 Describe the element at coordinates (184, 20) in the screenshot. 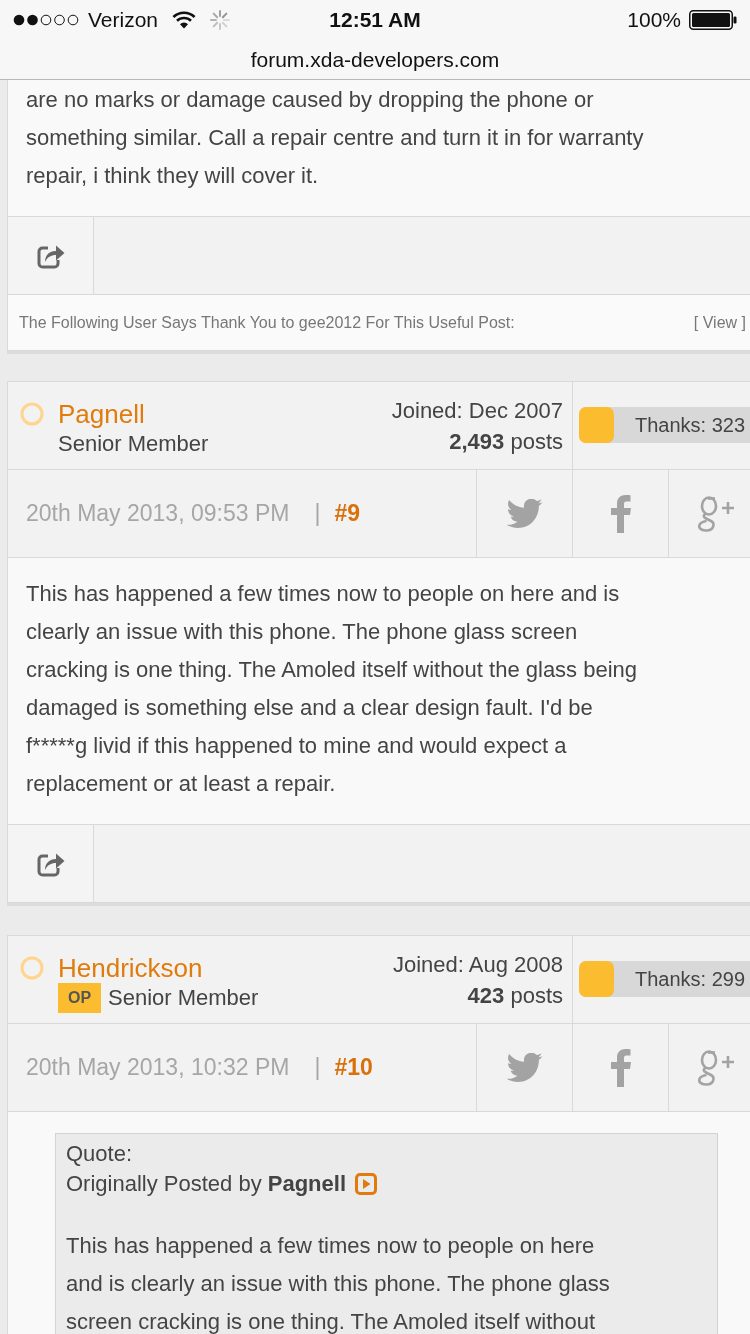

I see `wifi-icon` at that location.